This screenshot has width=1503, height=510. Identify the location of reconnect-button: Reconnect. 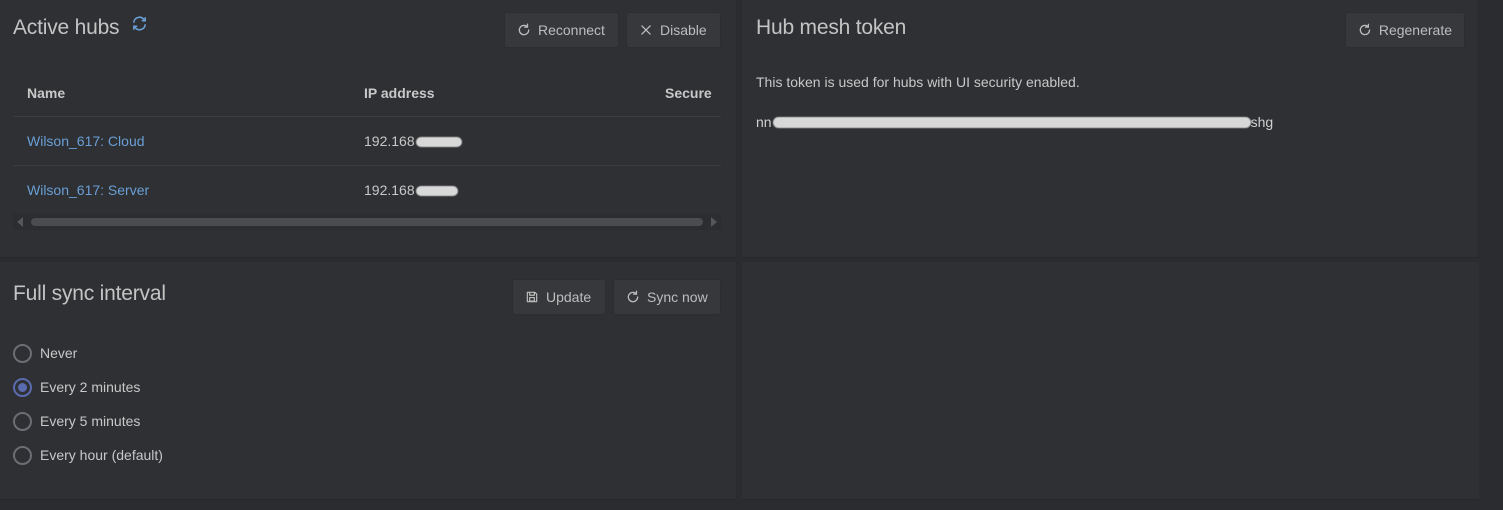
(561, 30).